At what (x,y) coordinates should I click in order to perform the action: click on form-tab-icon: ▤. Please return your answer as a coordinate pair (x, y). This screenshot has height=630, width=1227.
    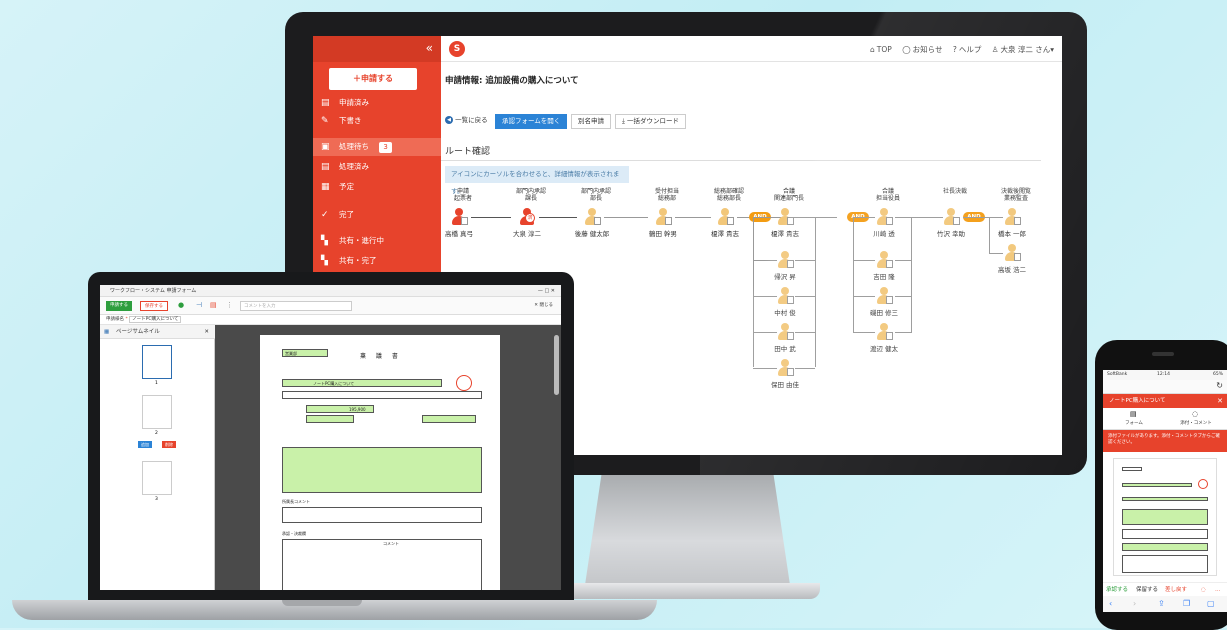
    Looking at the image, I should click on (1133, 414).